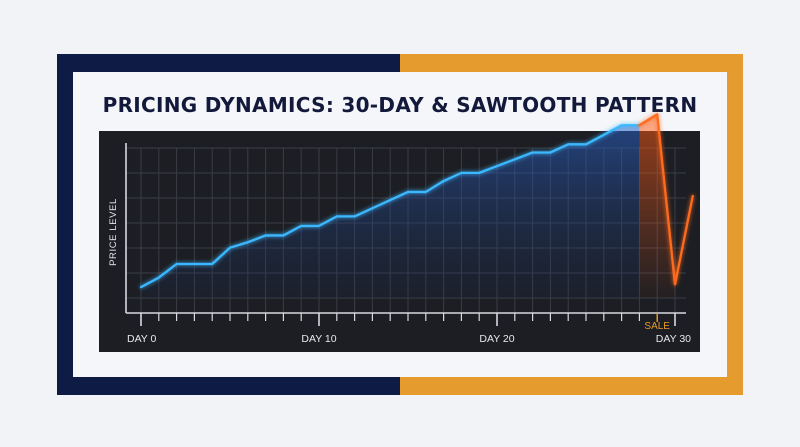 This screenshot has height=447, width=800. What do you see at coordinates (657, 206) in the screenshot?
I see `sale-glow-fill` at bounding box center [657, 206].